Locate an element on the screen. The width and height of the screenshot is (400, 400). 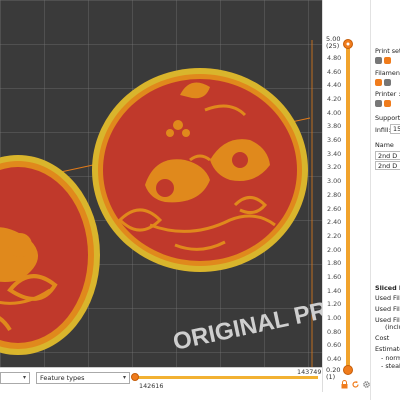
layer-tick-label: 0.80 is located at coordinates (334, 331).